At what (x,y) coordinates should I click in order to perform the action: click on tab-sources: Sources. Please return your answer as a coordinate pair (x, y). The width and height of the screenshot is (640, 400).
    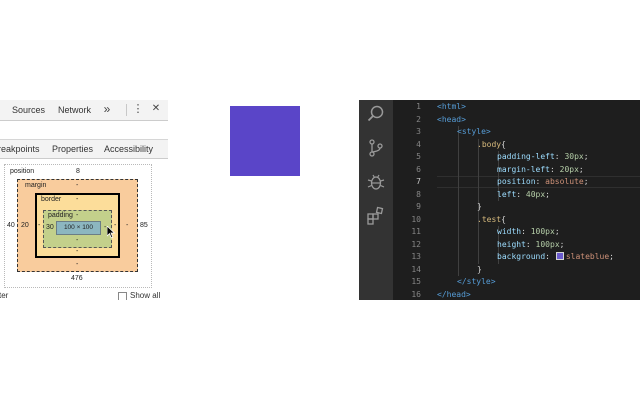
    Looking at the image, I should click on (28, 110).